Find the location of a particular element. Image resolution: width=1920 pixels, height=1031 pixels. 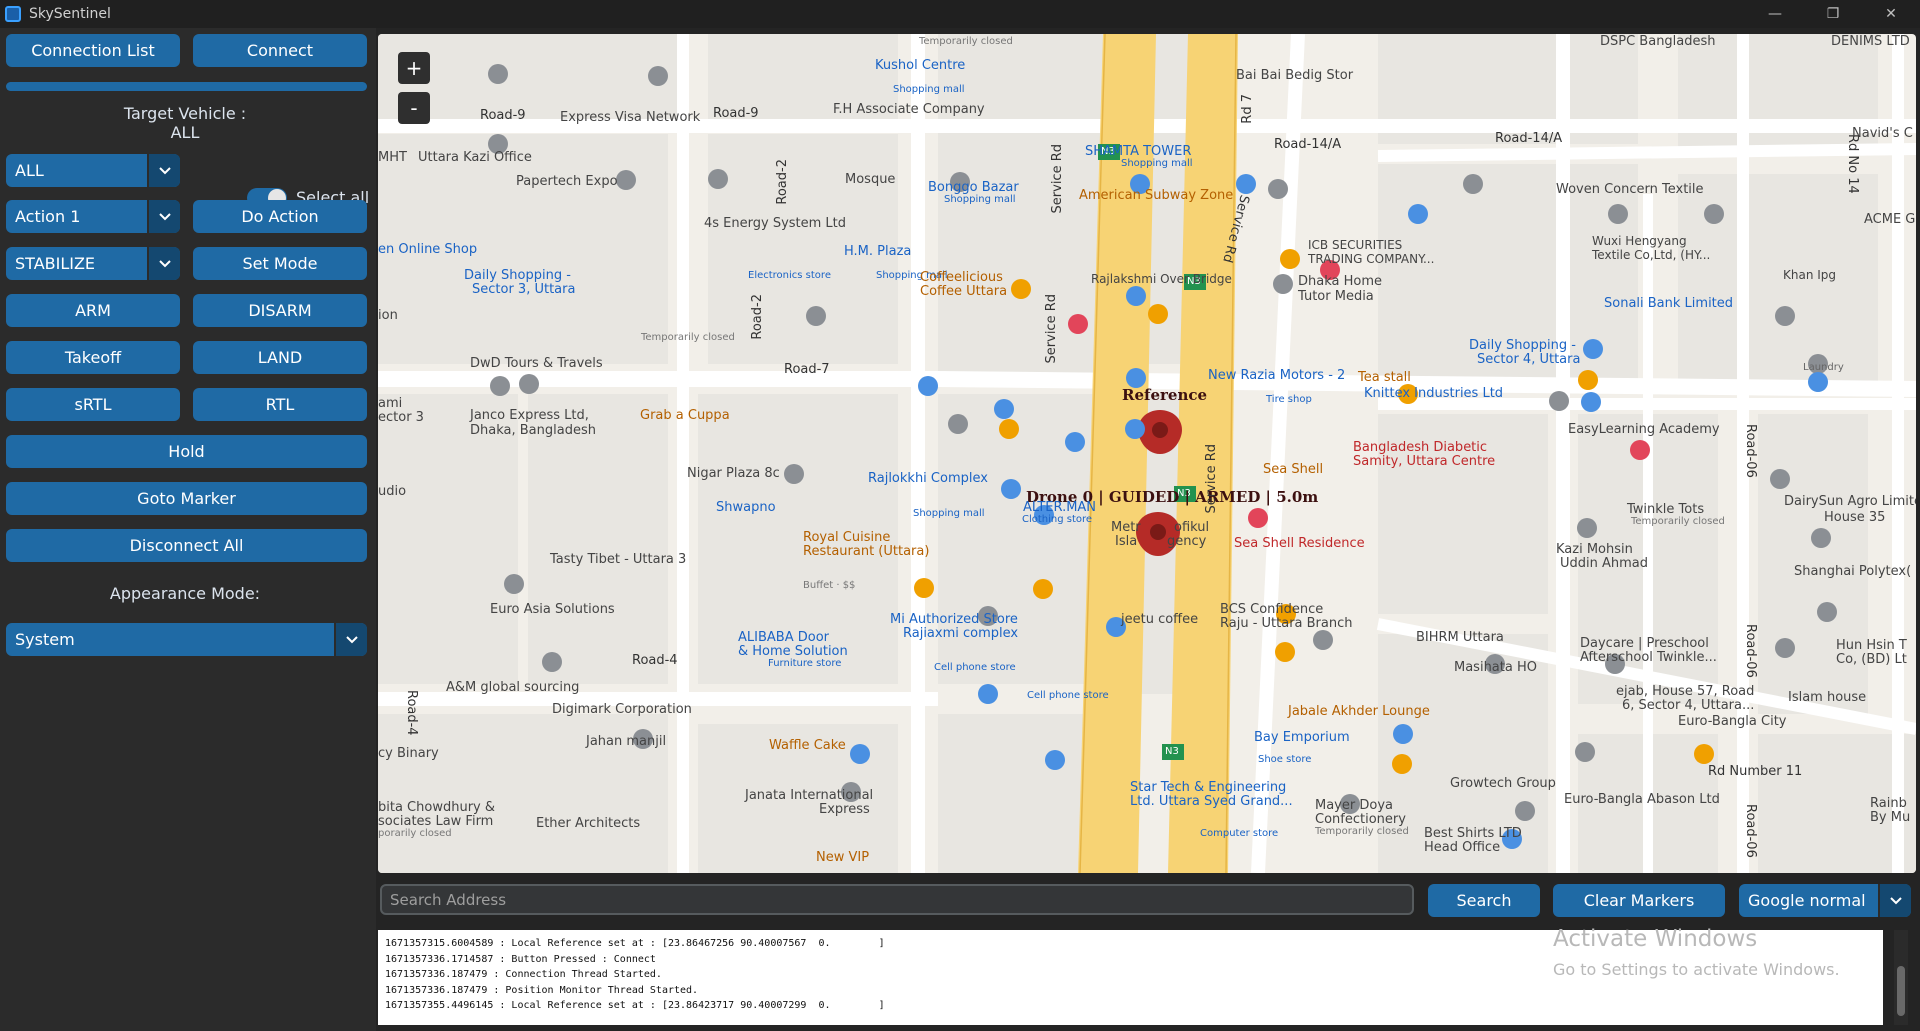

poi-label: Janco Express Ltd, is located at coordinates (529, 415).